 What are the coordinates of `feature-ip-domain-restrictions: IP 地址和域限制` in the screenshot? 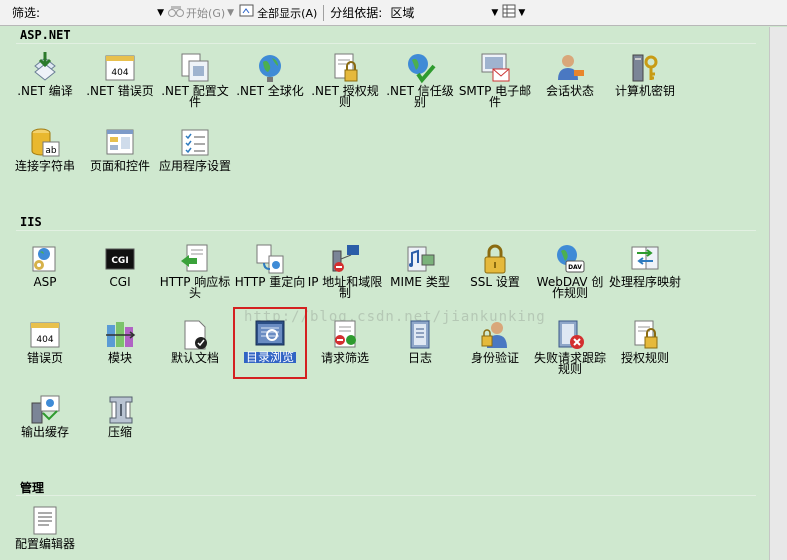 It's located at (345, 271).